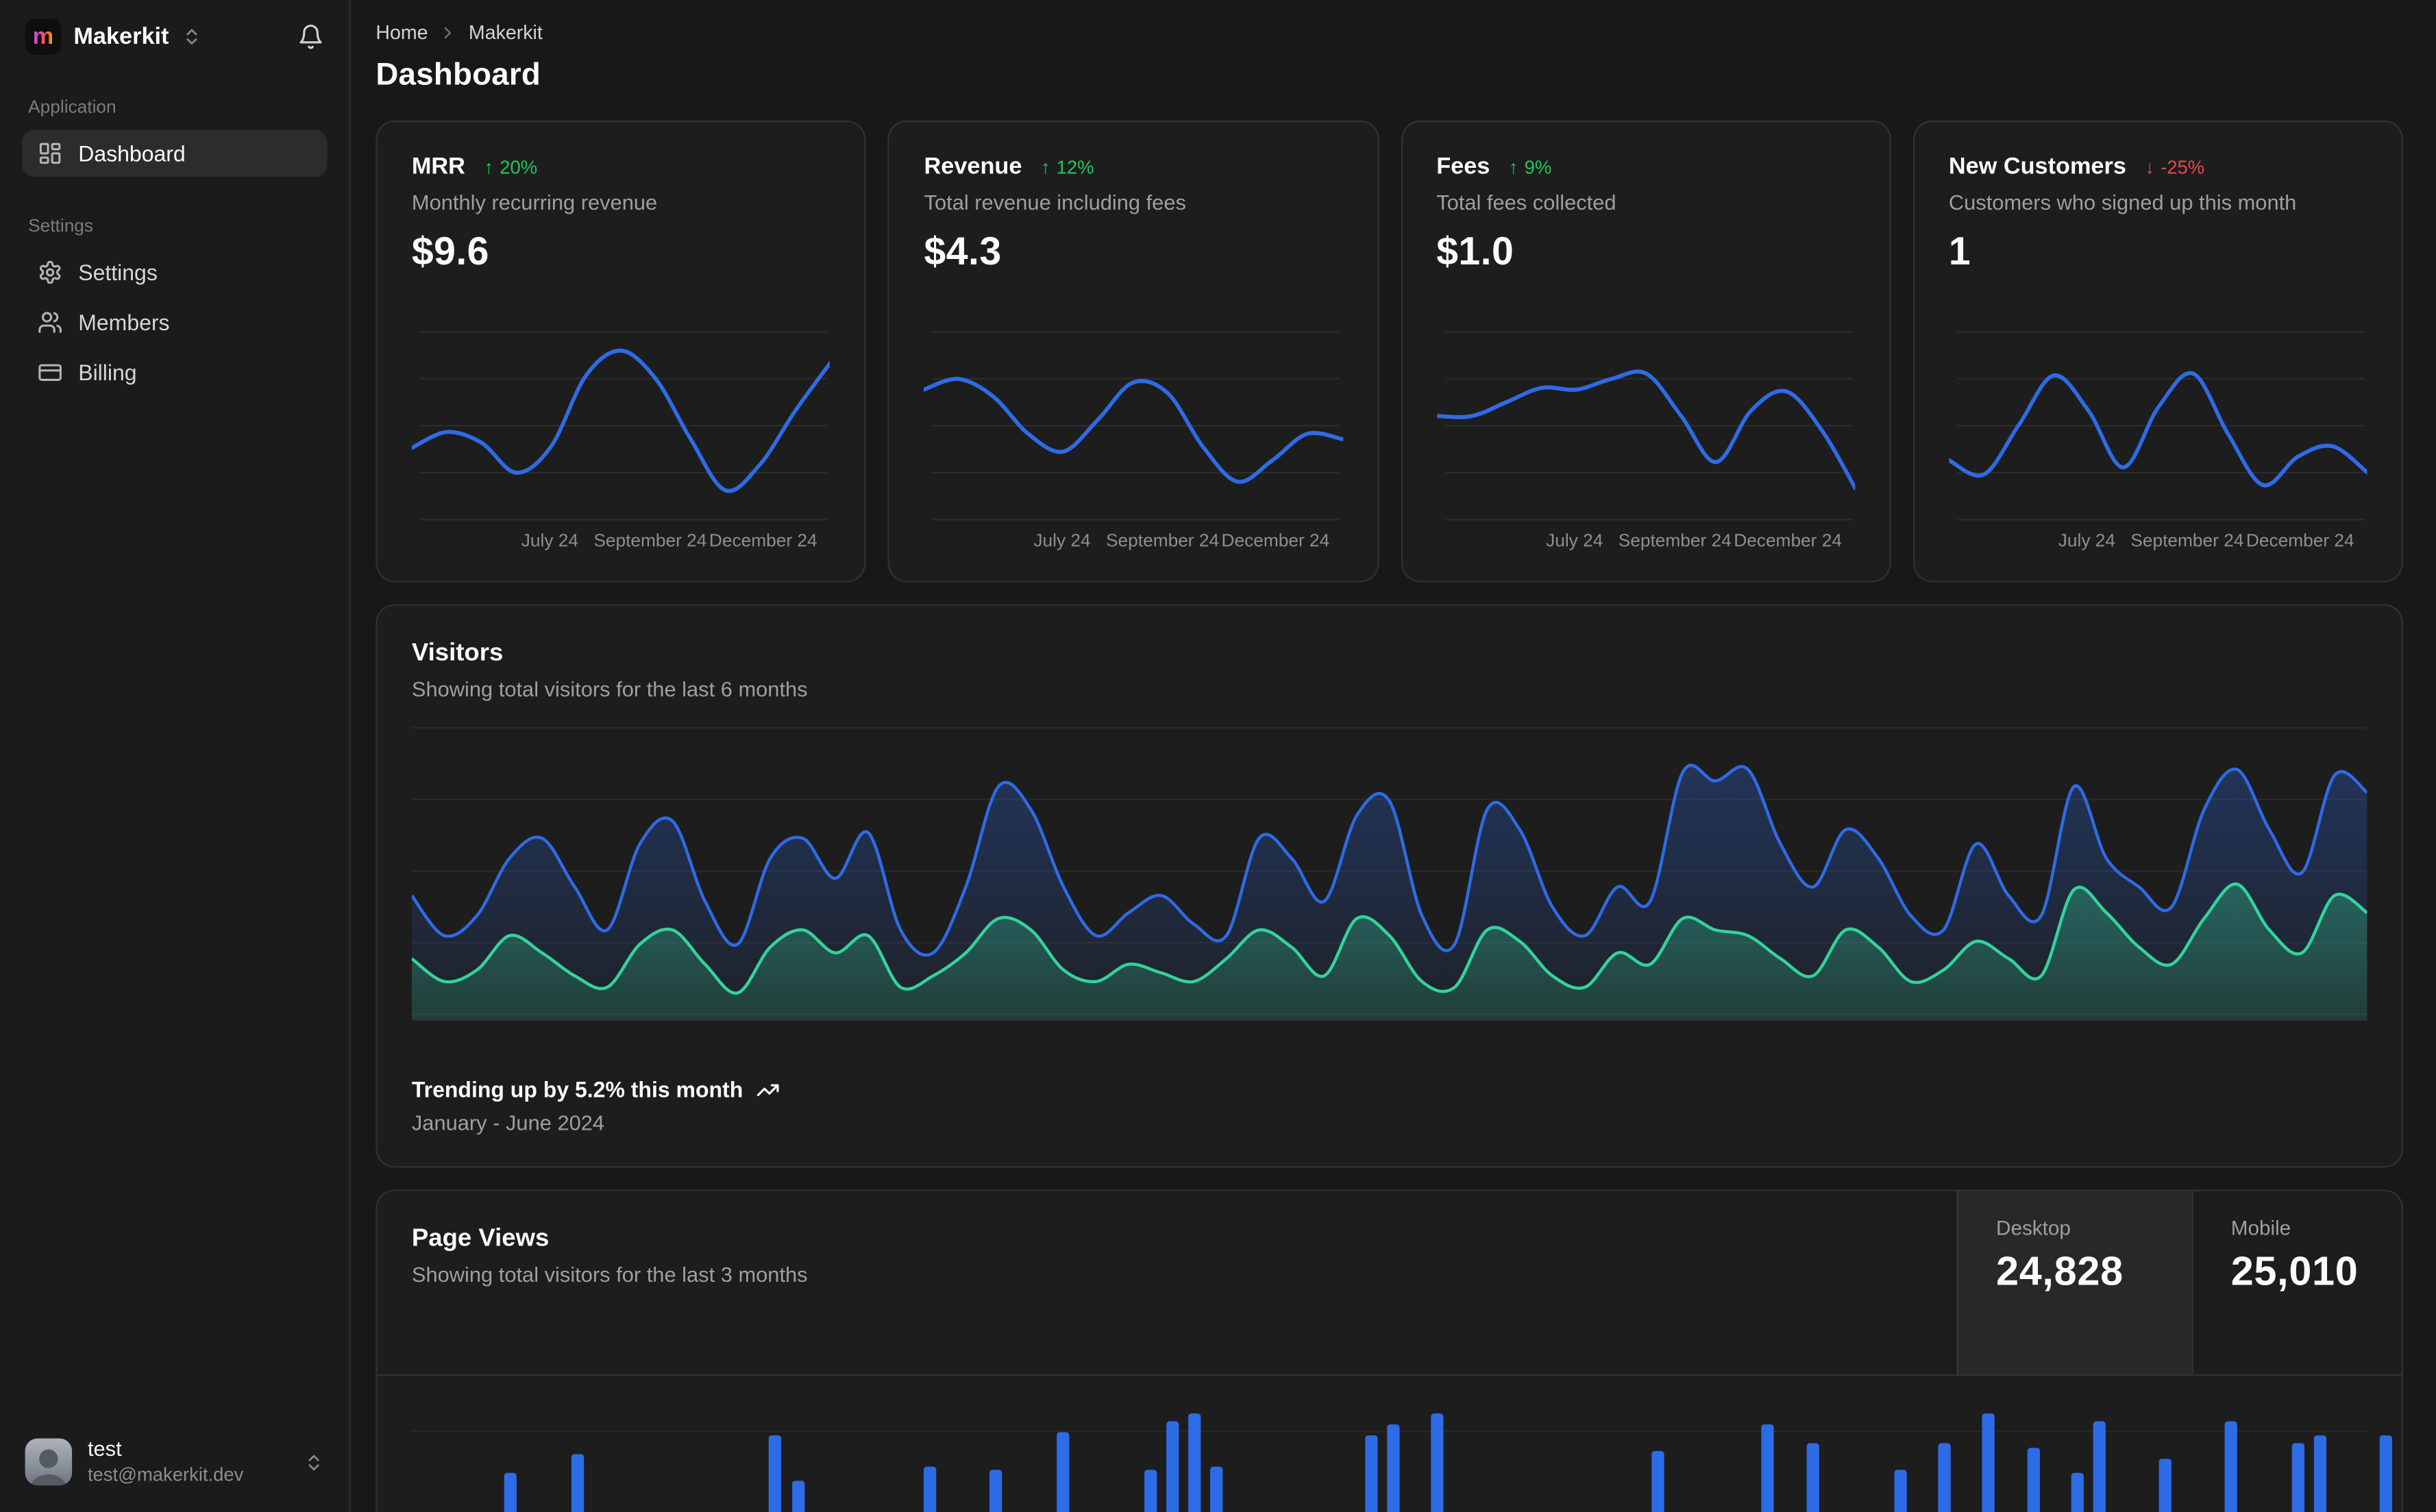 Image resolution: width=2436 pixels, height=1512 pixels. I want to click on page-views-series-tabs: Desktop 24,828 Mobile 25,010, so click(2179, 1283).